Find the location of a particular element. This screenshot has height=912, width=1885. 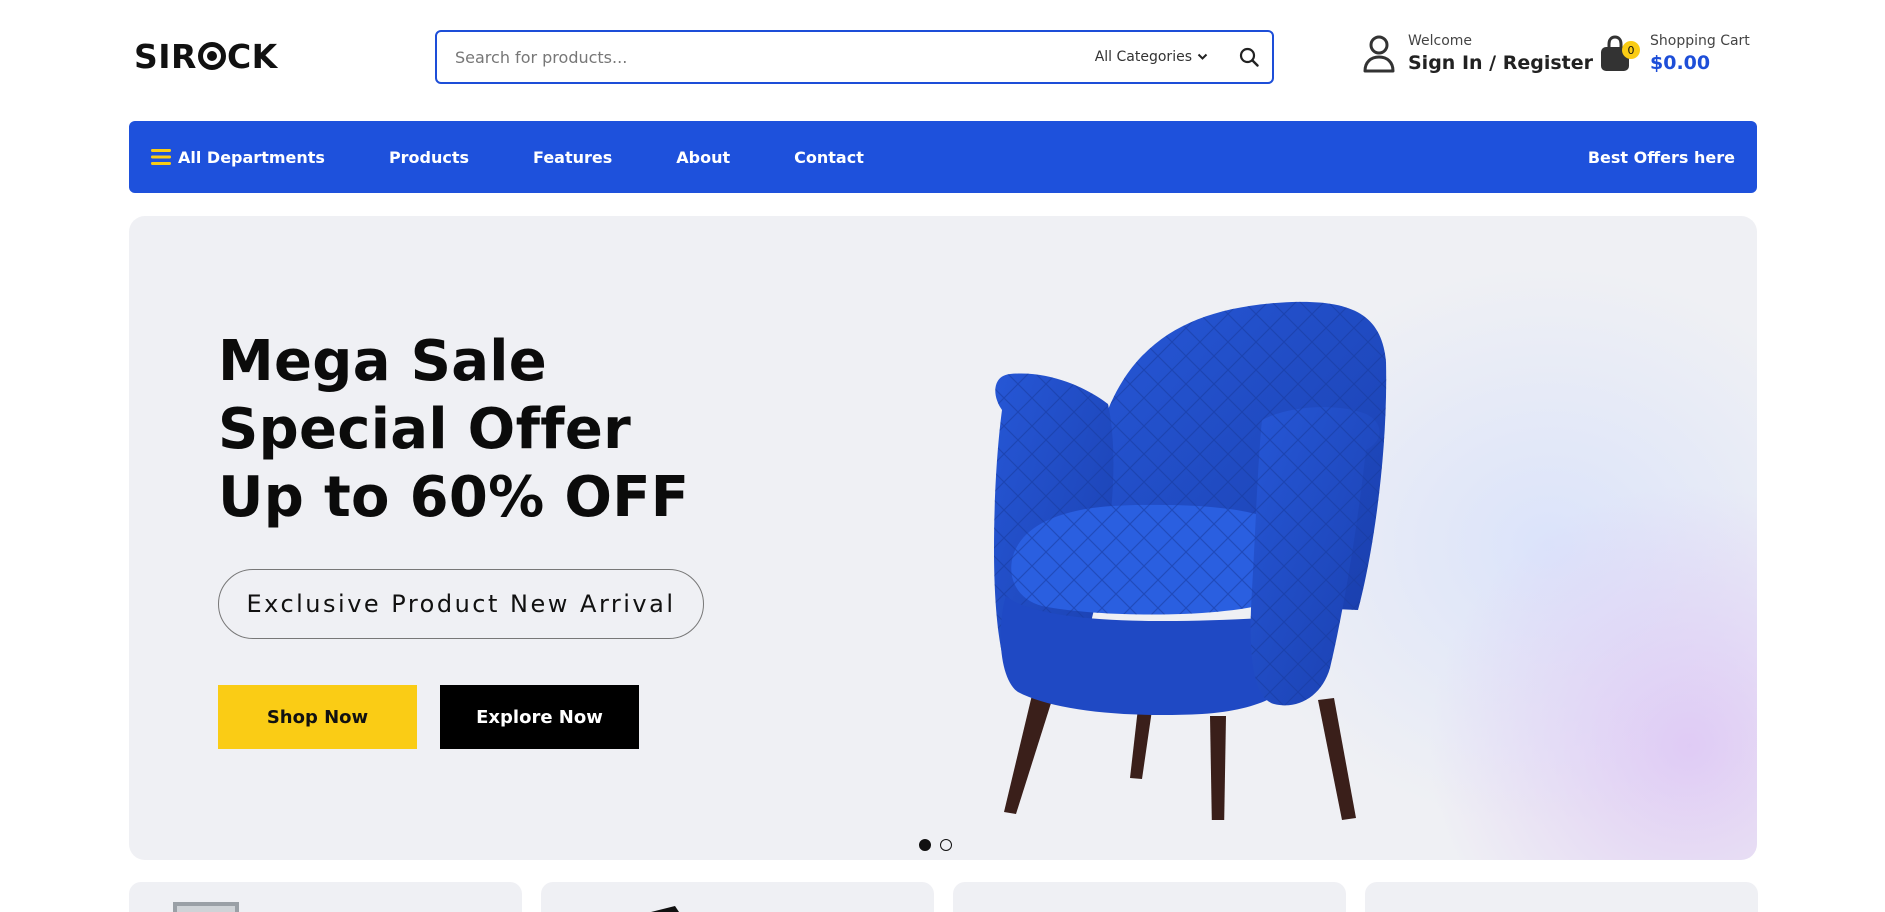

cart-label: Shopping Cart is located at coordinates (1700, 41).